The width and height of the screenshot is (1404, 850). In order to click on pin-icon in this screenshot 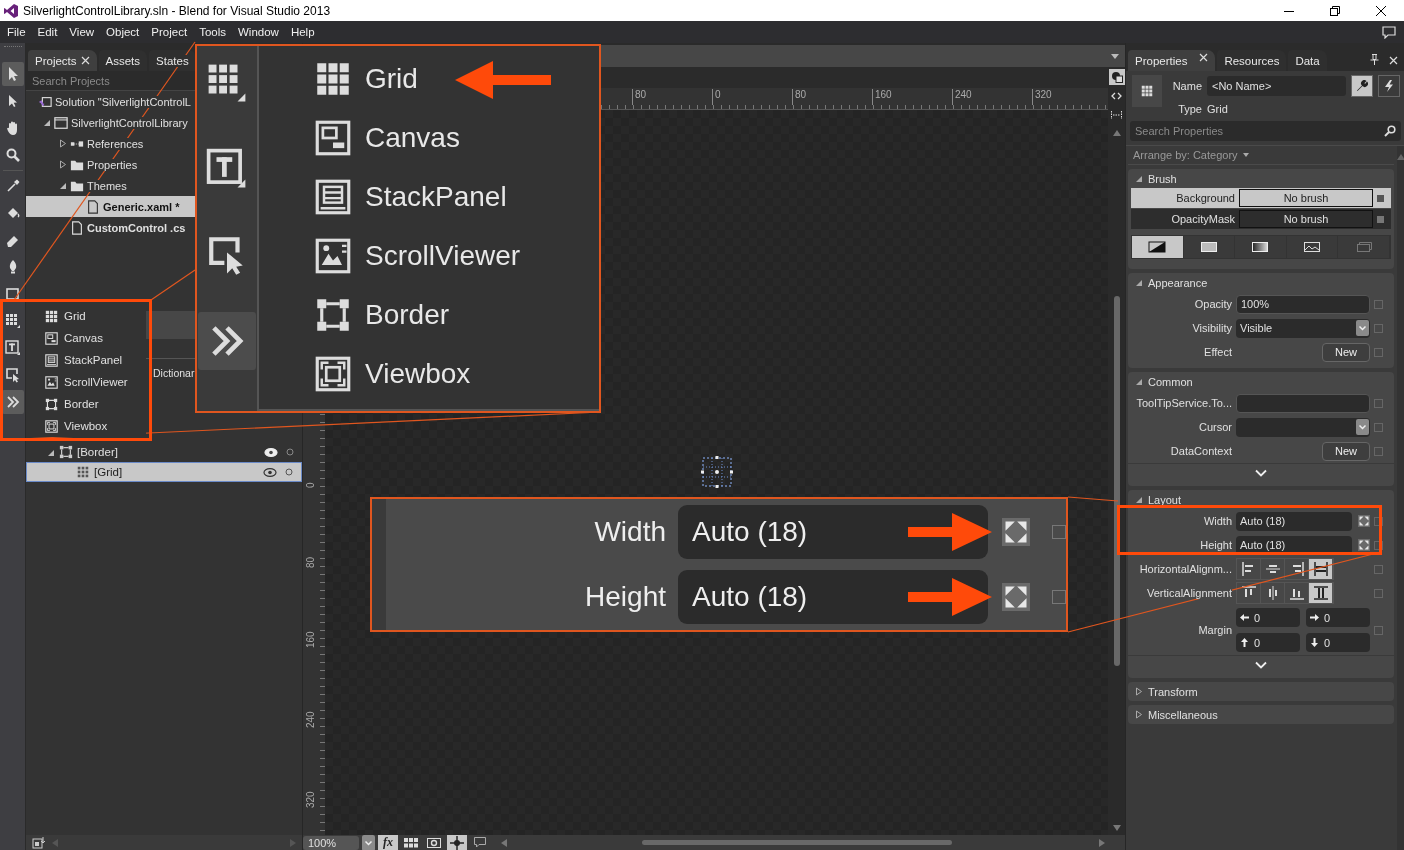, I will do `click(1374, 59)`.